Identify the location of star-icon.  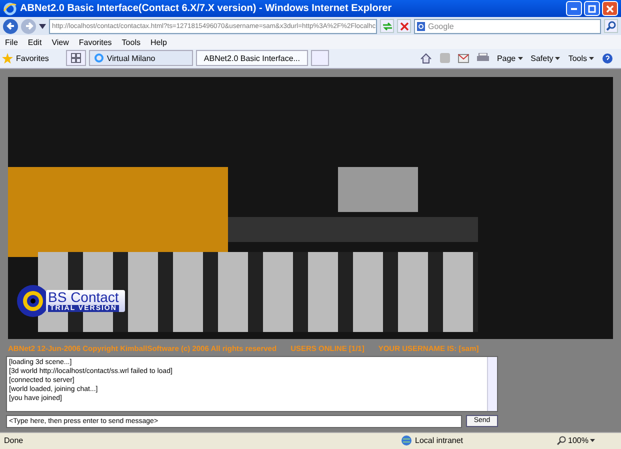
(7, 58).